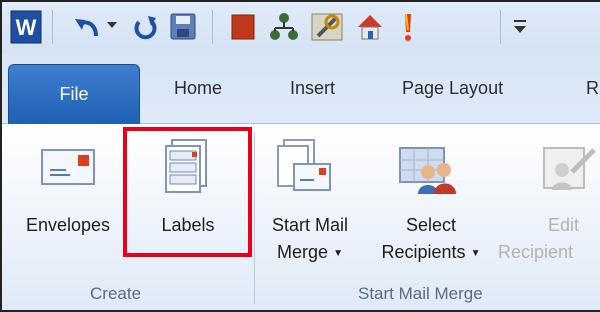 This screenshot has height=312, width=600. I want to click on stop-icon, so click(243, 27).